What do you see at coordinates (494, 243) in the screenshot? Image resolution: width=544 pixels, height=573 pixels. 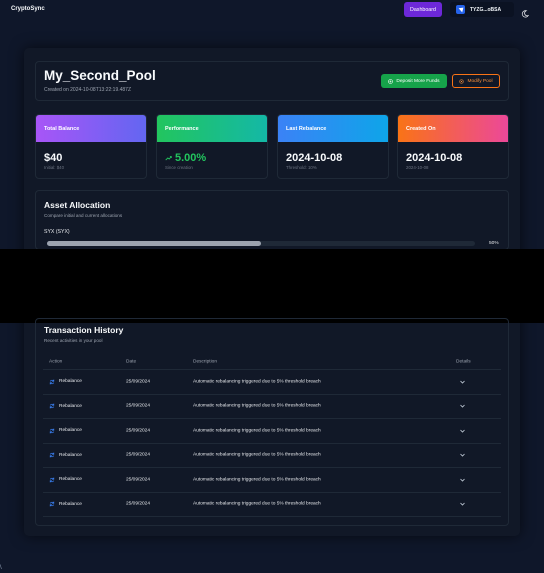 I see `allocation-percent: 50%` at bounding box center [494, 243].